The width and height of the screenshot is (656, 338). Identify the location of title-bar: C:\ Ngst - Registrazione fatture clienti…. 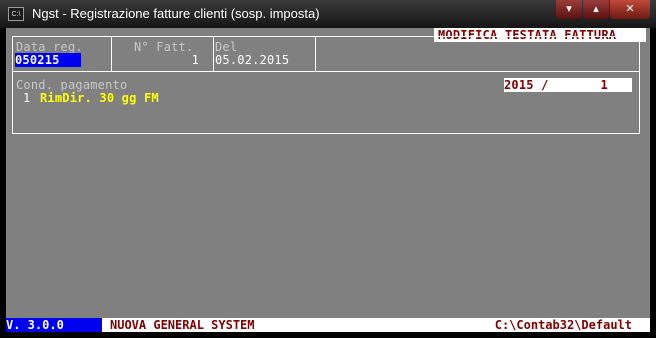
(328, 14).